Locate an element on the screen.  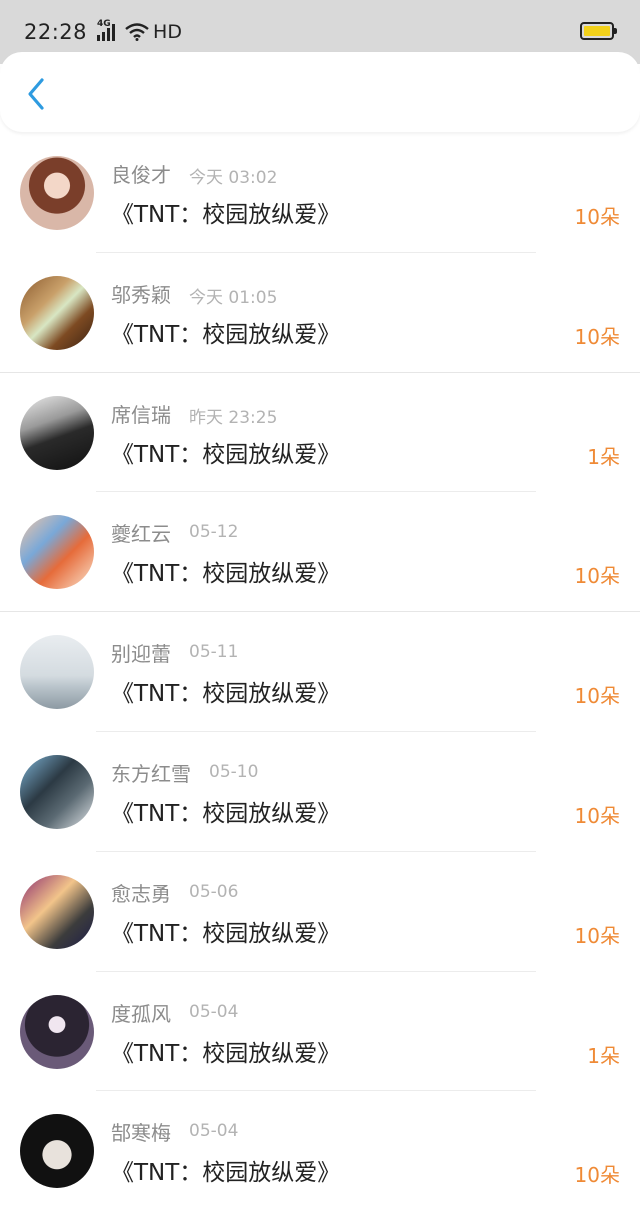
record-row: 郜寒梅 05-04 《TNT：校园放纵爱》 10朵 is located at coordinates (320, 1149).